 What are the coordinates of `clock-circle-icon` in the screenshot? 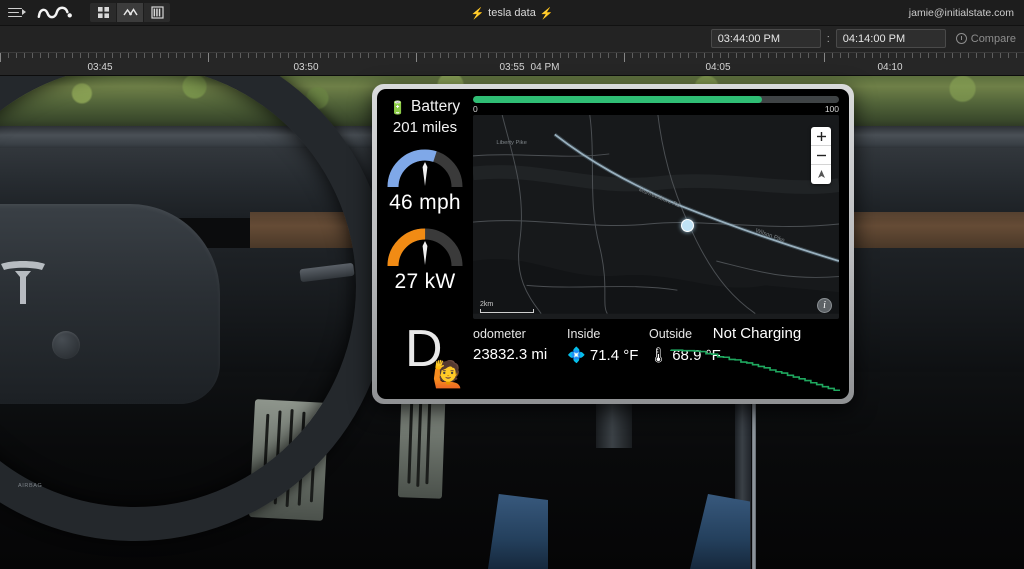 It's located at (961, 38).